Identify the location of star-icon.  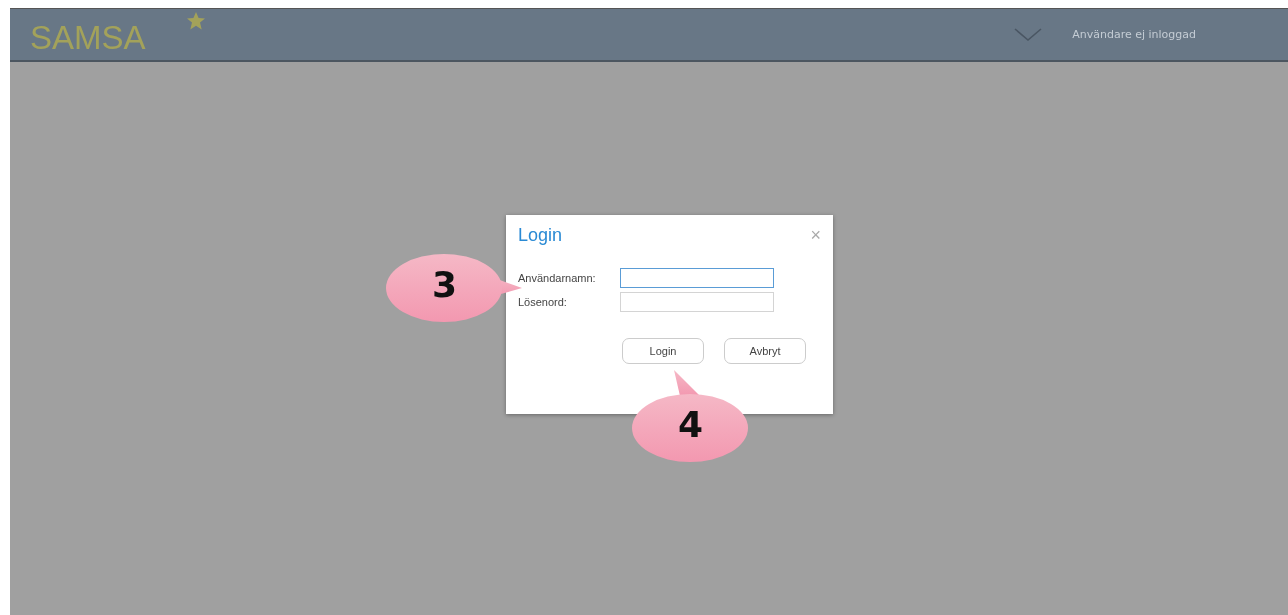
(195, 21).